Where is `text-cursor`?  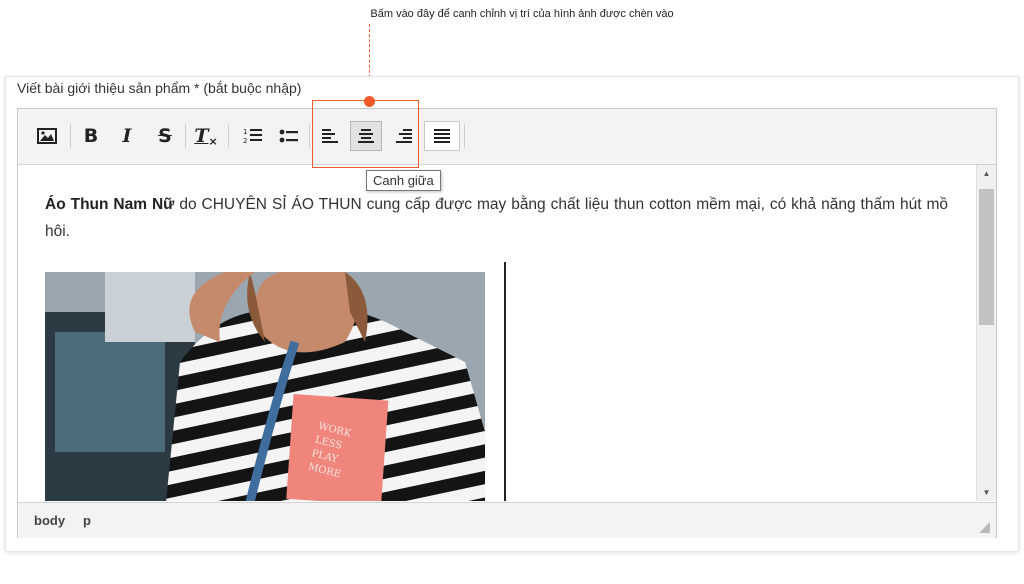
text-cursor is located at coordinates (505, 381).